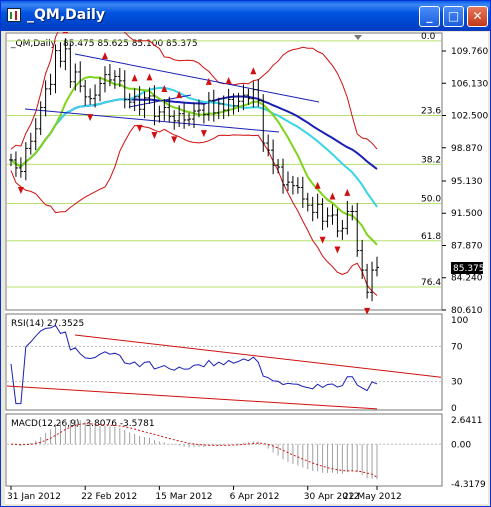 This screenshot has height=507, width=491. I want to click on fib-level-label: 38.2, so click(431, 160).